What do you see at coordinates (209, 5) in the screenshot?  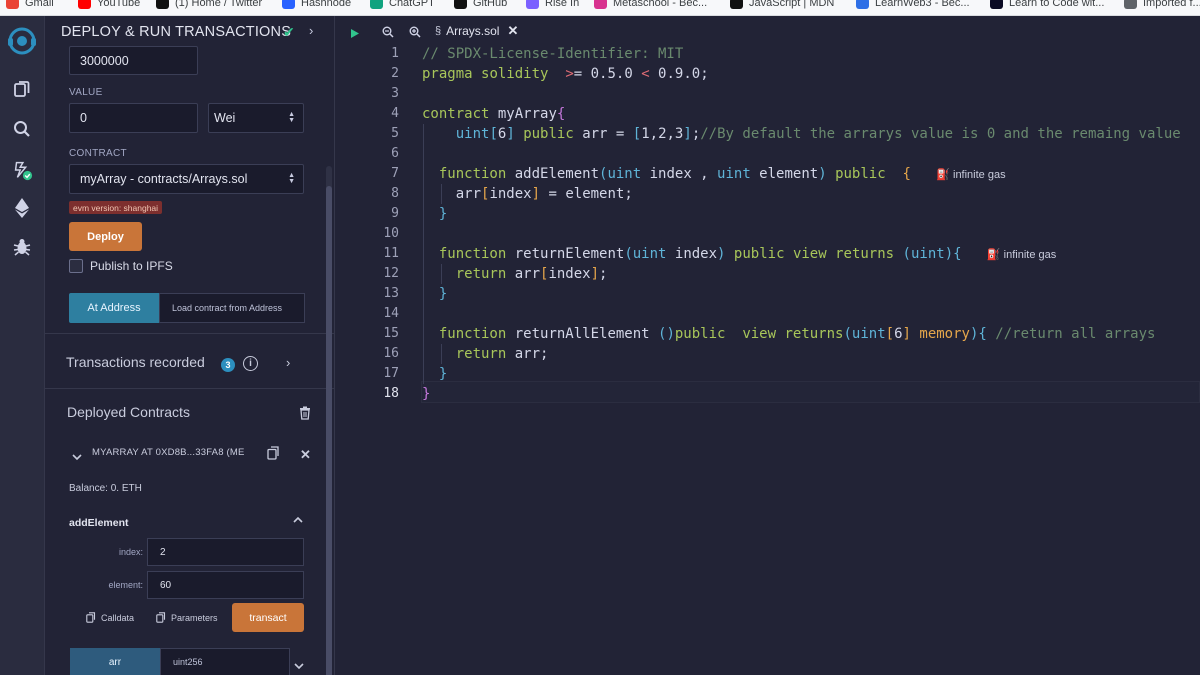 I see `bookmark-twitter: (1) Home / Twitter` at bounding box center [209, 5].